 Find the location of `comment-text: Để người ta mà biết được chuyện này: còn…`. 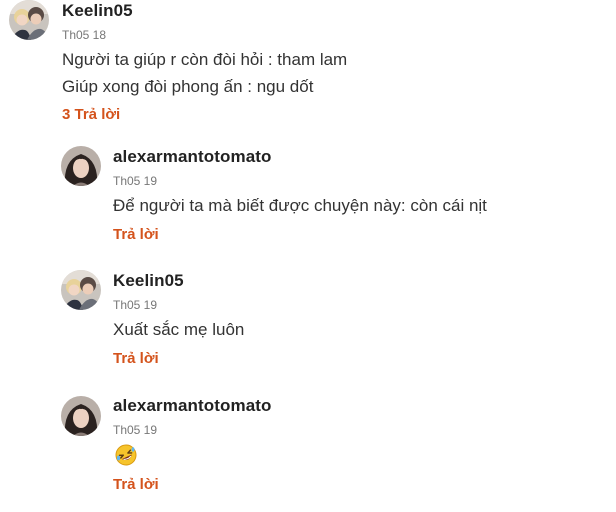

comment-text: Để người ta mà biết được chuyện này: còn… is located at coordinates (300, 205).